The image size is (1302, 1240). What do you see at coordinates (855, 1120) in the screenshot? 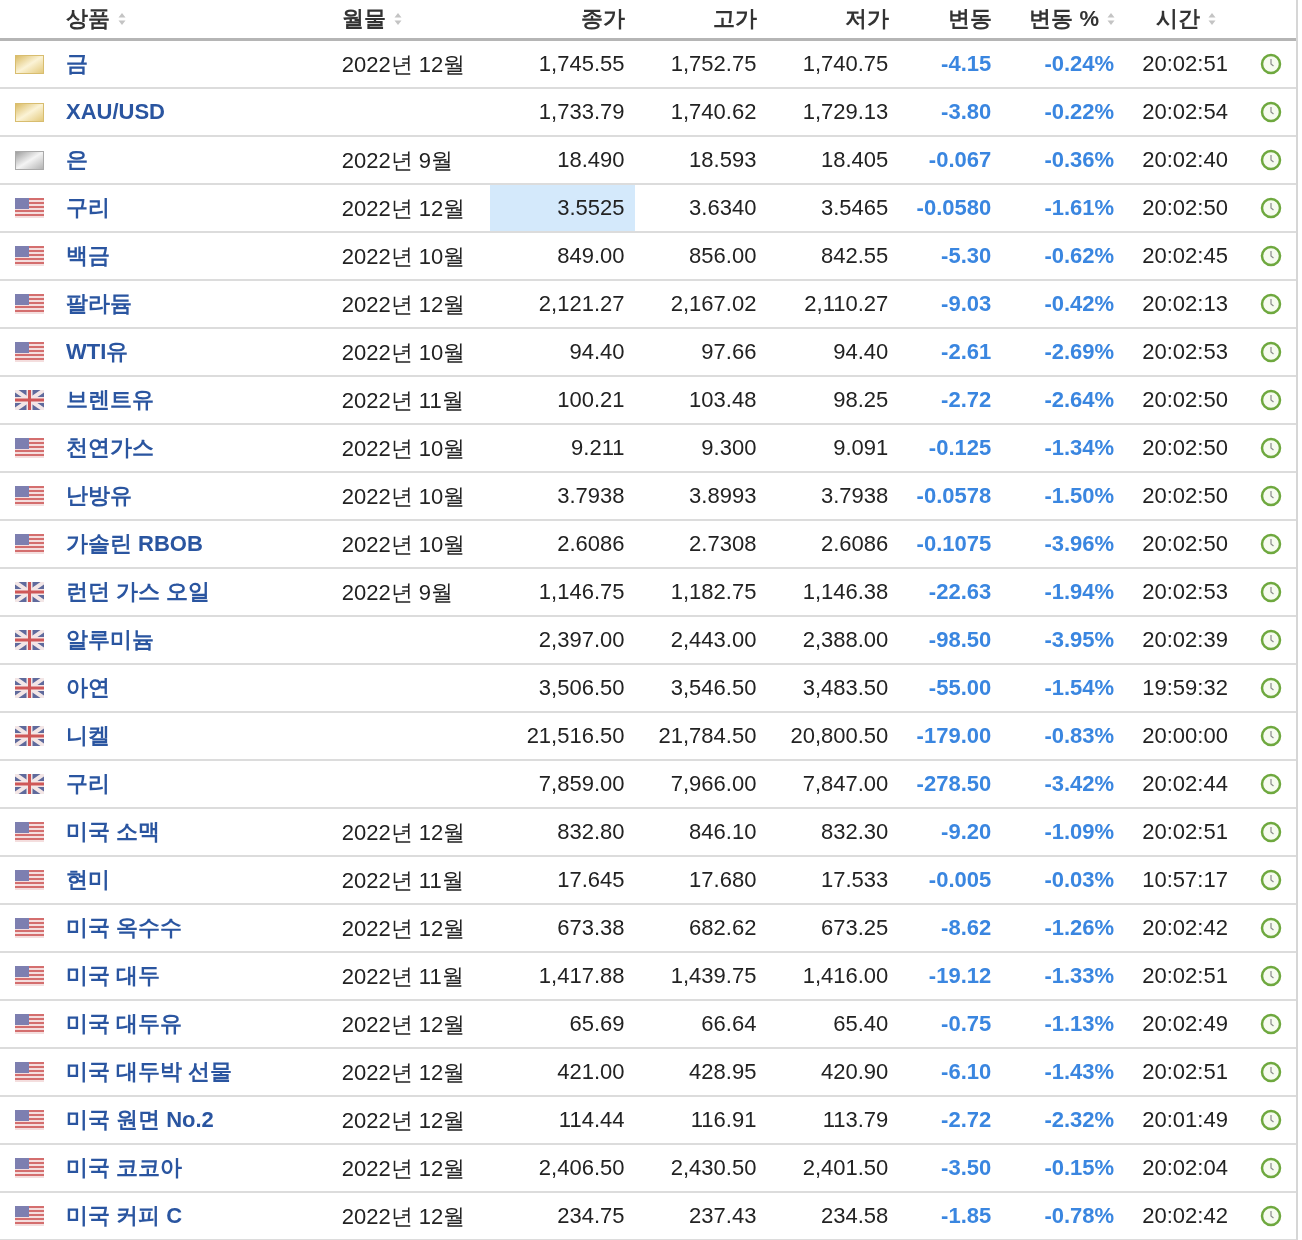
I see `price-value: 113.79` at bounding box center [855, 1120].